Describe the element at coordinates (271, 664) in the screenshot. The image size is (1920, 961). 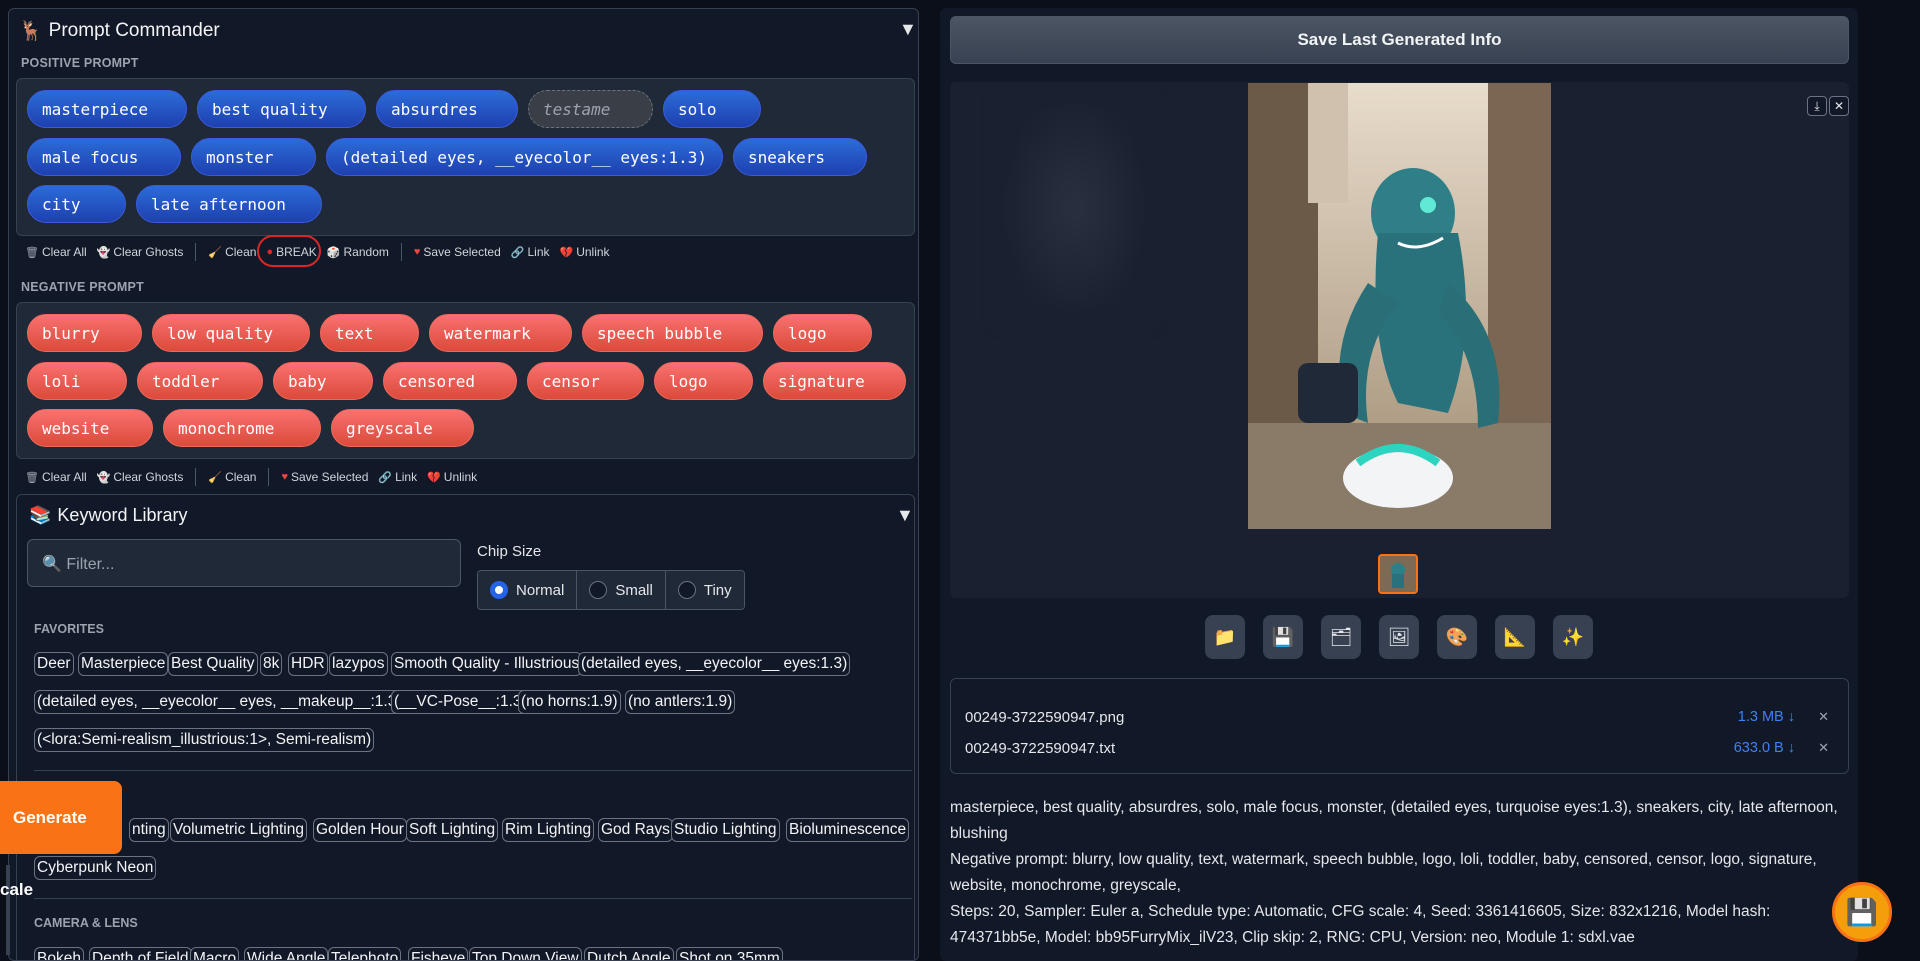
I see `favorite-chip: 8k` at that location.